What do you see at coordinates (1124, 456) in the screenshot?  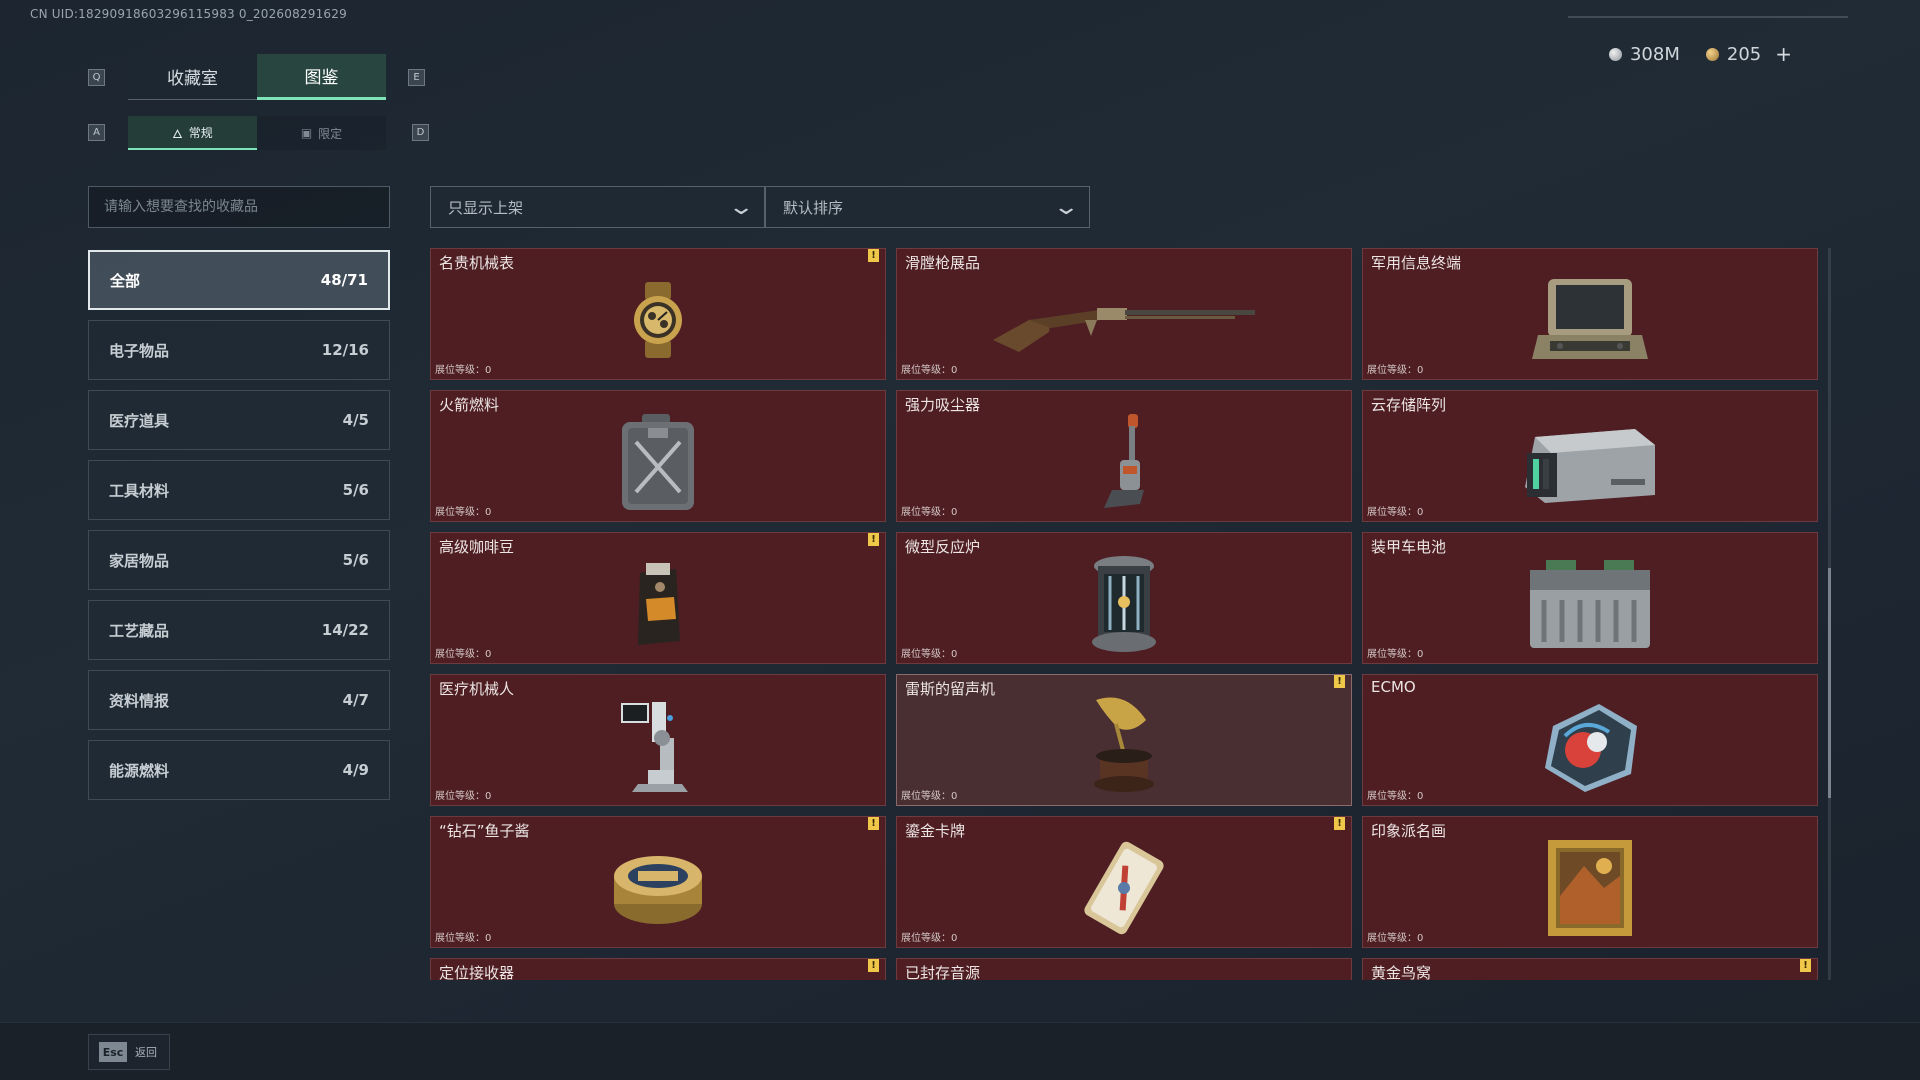 I see `collection-item-card: 强力吸尘器 展位等级：0` at bounding box center [1124, 456].